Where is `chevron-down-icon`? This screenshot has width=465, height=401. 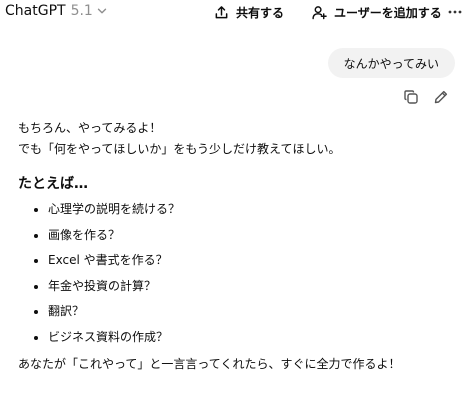
chevron-down-icon is located at coordinates (102, 11).